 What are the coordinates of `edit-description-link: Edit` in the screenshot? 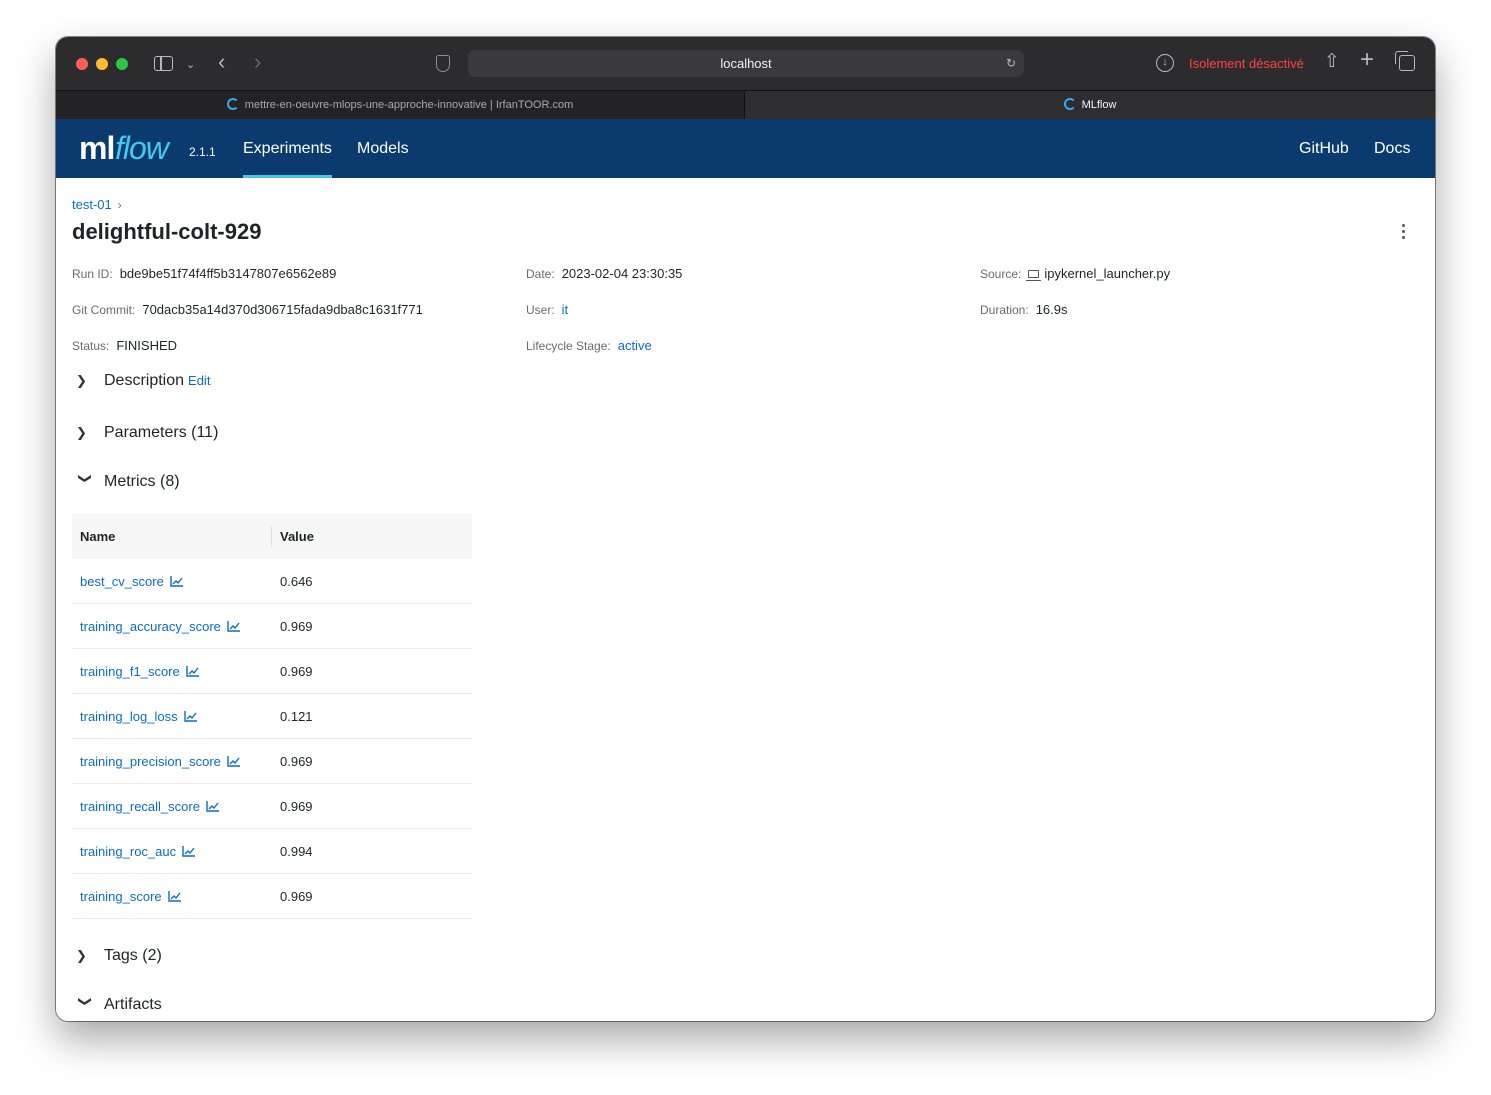 It's located at (199, 380).